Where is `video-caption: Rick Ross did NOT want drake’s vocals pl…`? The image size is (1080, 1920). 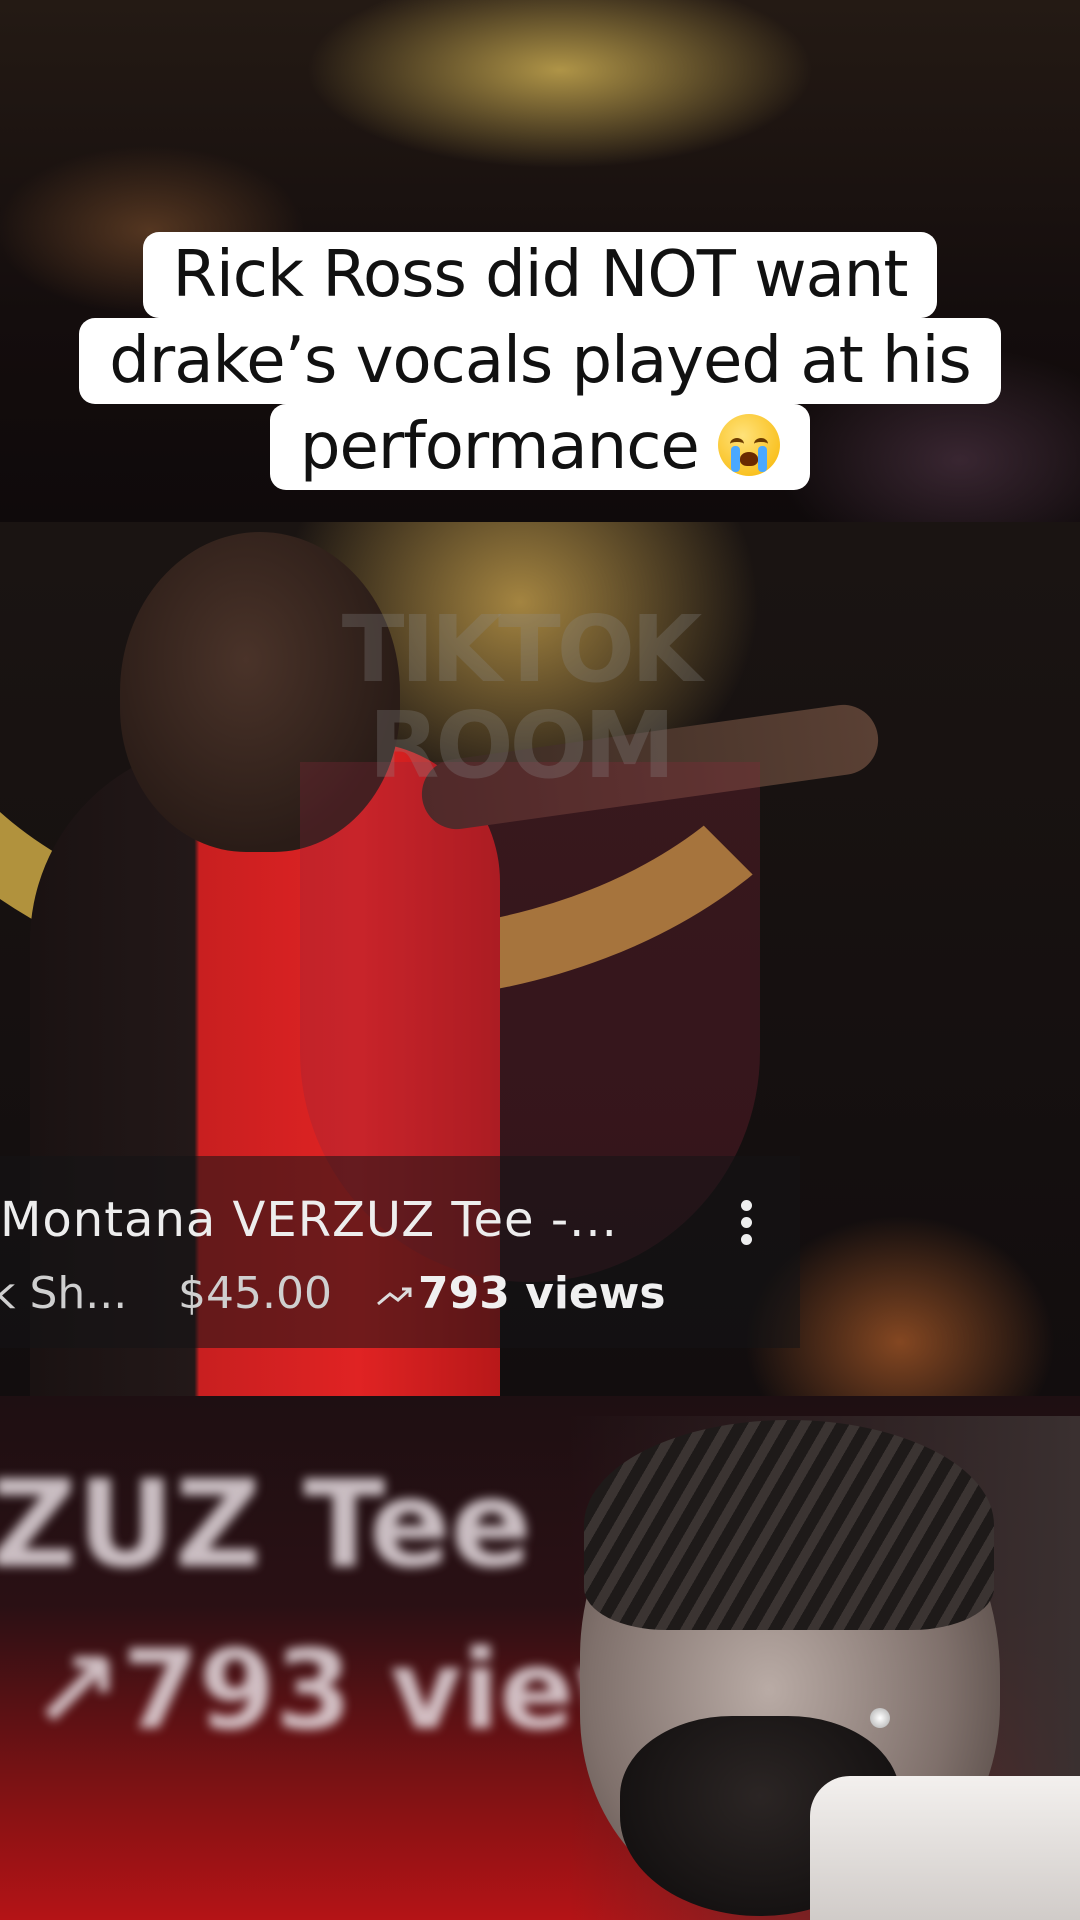
video-caption: Rick Ross did NOT want drake’s vocals pl… is located at coordinates (540, 361).